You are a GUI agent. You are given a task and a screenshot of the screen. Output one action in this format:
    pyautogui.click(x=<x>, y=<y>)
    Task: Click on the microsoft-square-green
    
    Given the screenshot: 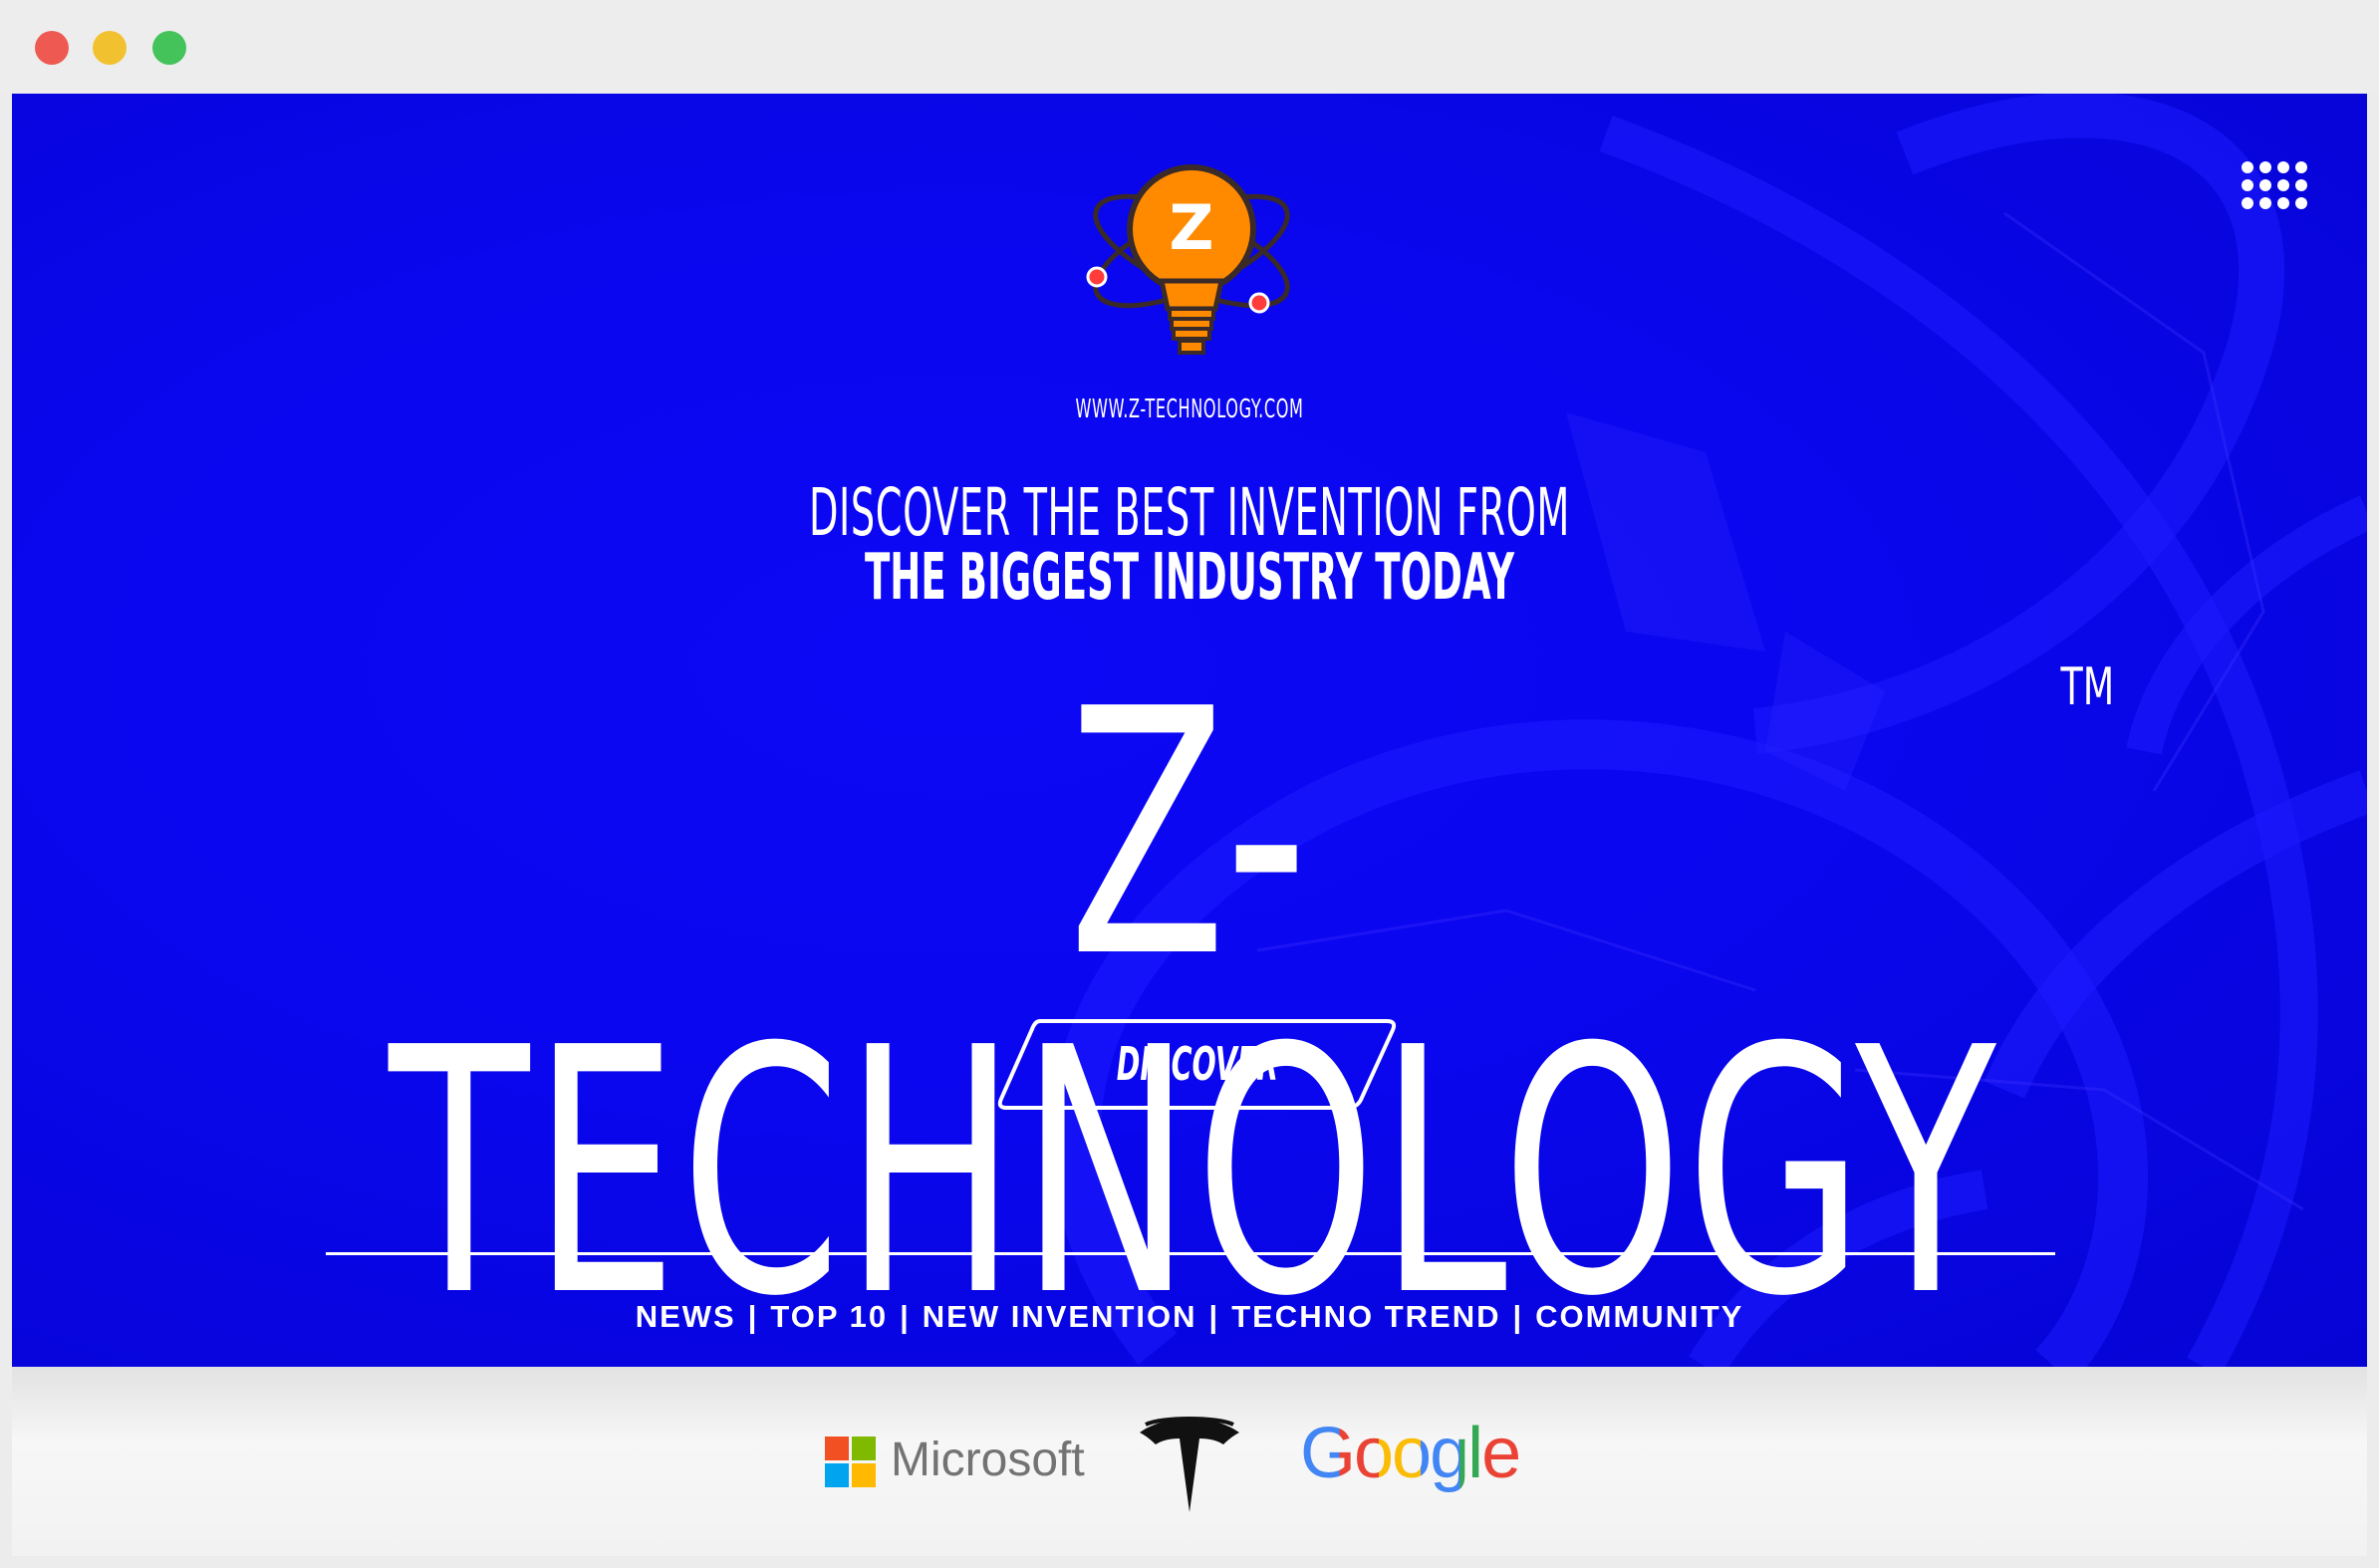 What is the action you would take?
    pyautogui.click(x=864, y=1449)
    